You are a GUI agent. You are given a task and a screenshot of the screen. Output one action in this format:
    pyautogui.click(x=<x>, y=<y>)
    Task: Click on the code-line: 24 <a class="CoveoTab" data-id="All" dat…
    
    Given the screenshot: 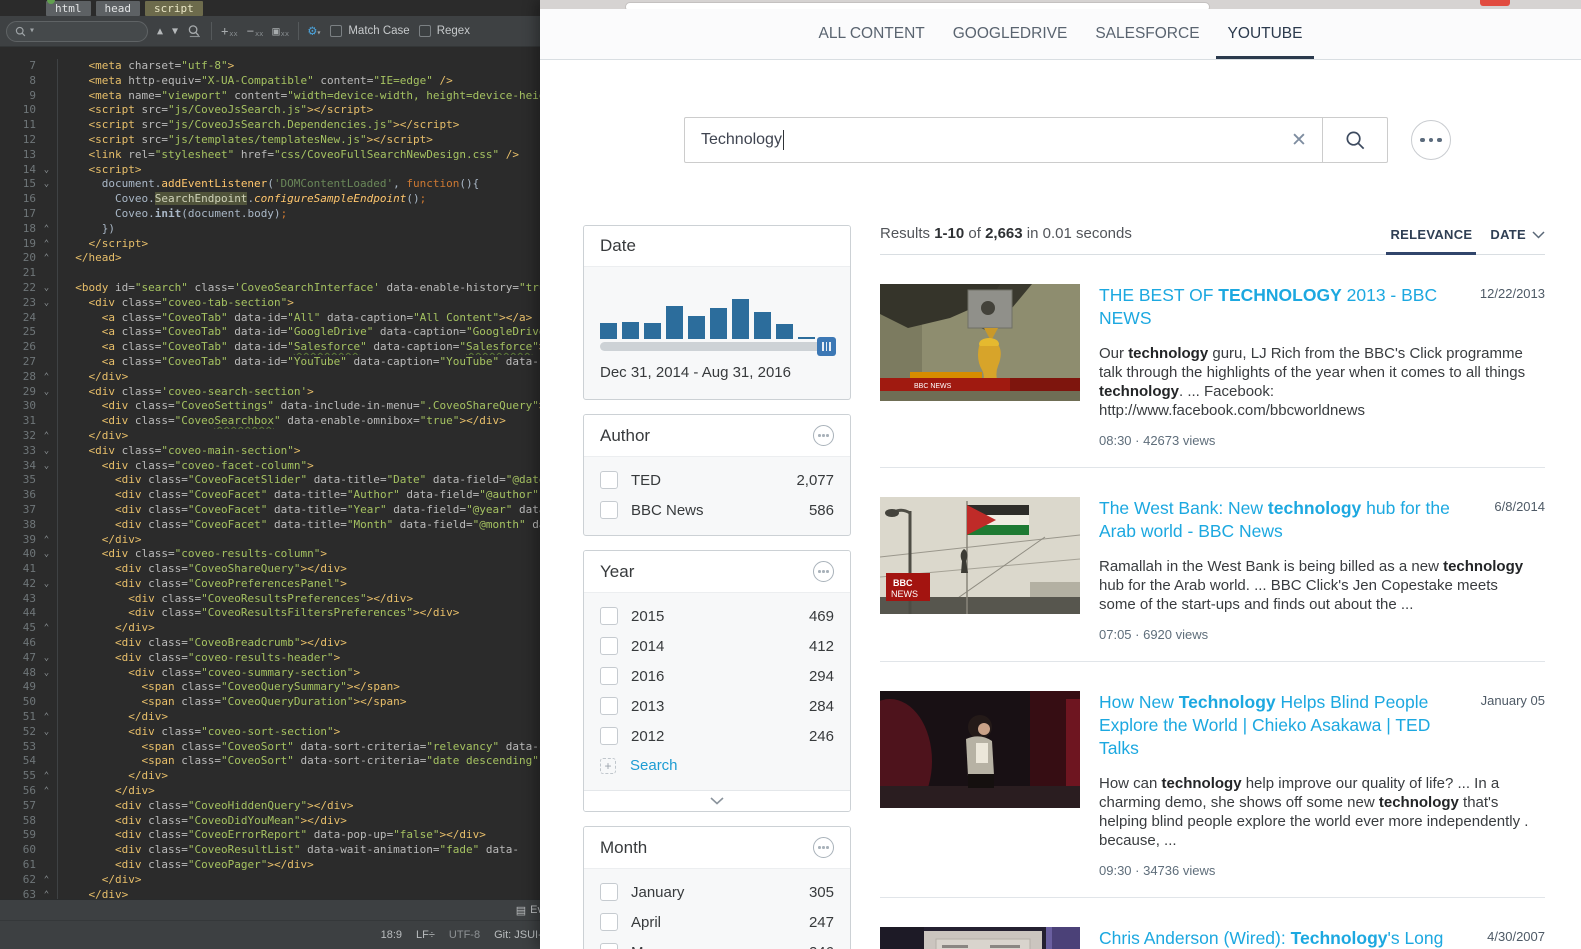 What is the action you would take?
    pyautogui.click(x=270, y=318)
    